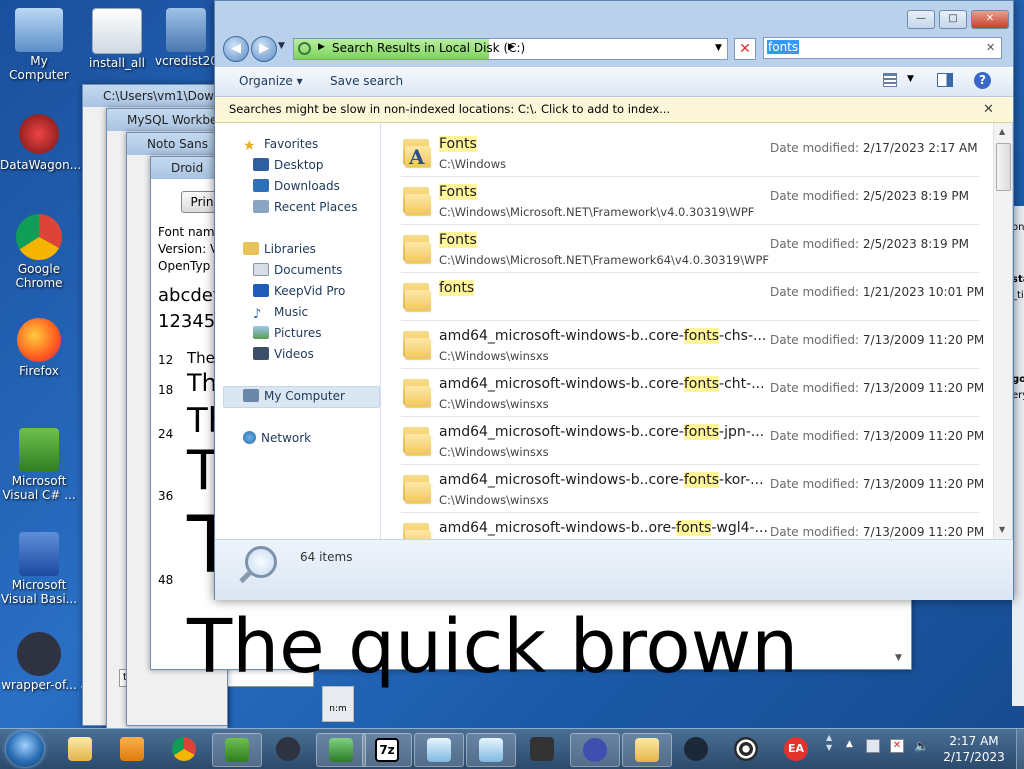 The image size is (1024, 769). What do you see at coordinates (290, 249) in the screenshot?
I see `nav-label: Libraries` at bounding box center [290, 249].